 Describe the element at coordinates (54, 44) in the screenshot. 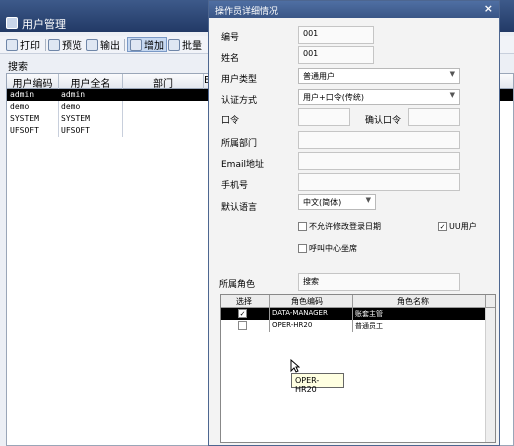

I see `magnifier-icon` at that location.